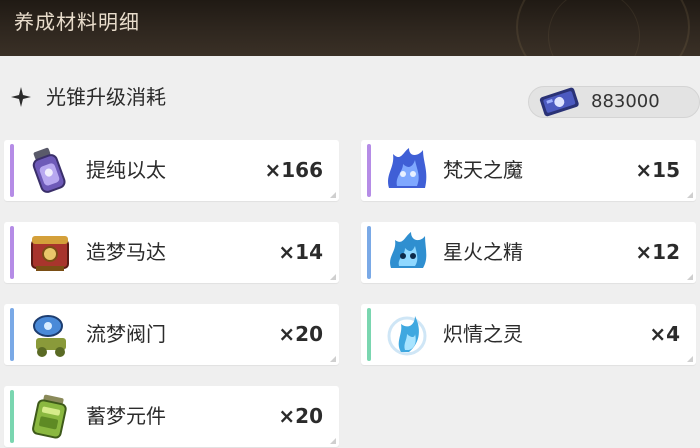 The image size is (700, 448). I want to click on page-title: 养成材料明细, so click(77, 22).